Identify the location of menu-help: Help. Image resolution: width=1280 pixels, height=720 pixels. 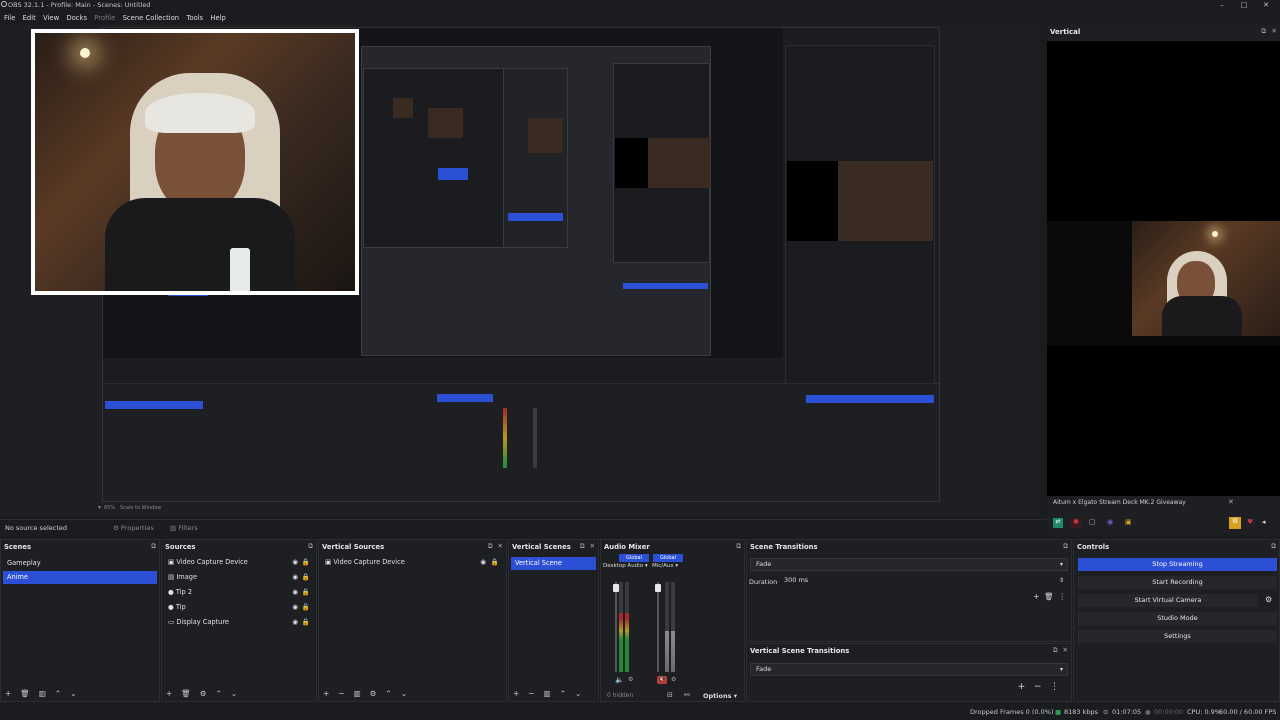
(218, 18).